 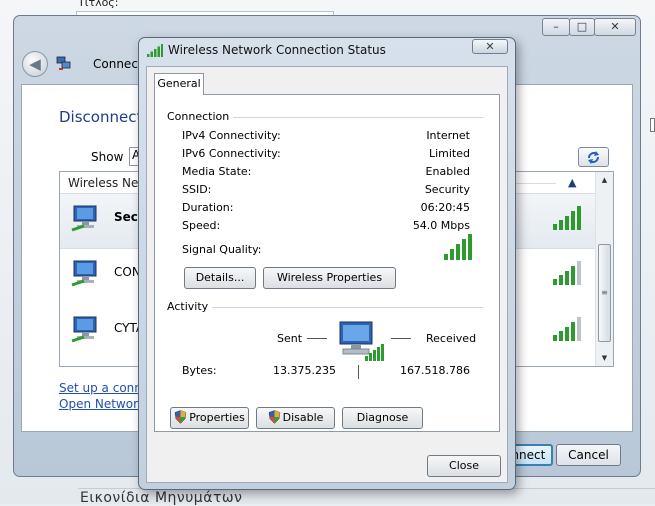 I want to click on ipv6-label: IPv6 Connectivity:, so click(x=231, y=153).